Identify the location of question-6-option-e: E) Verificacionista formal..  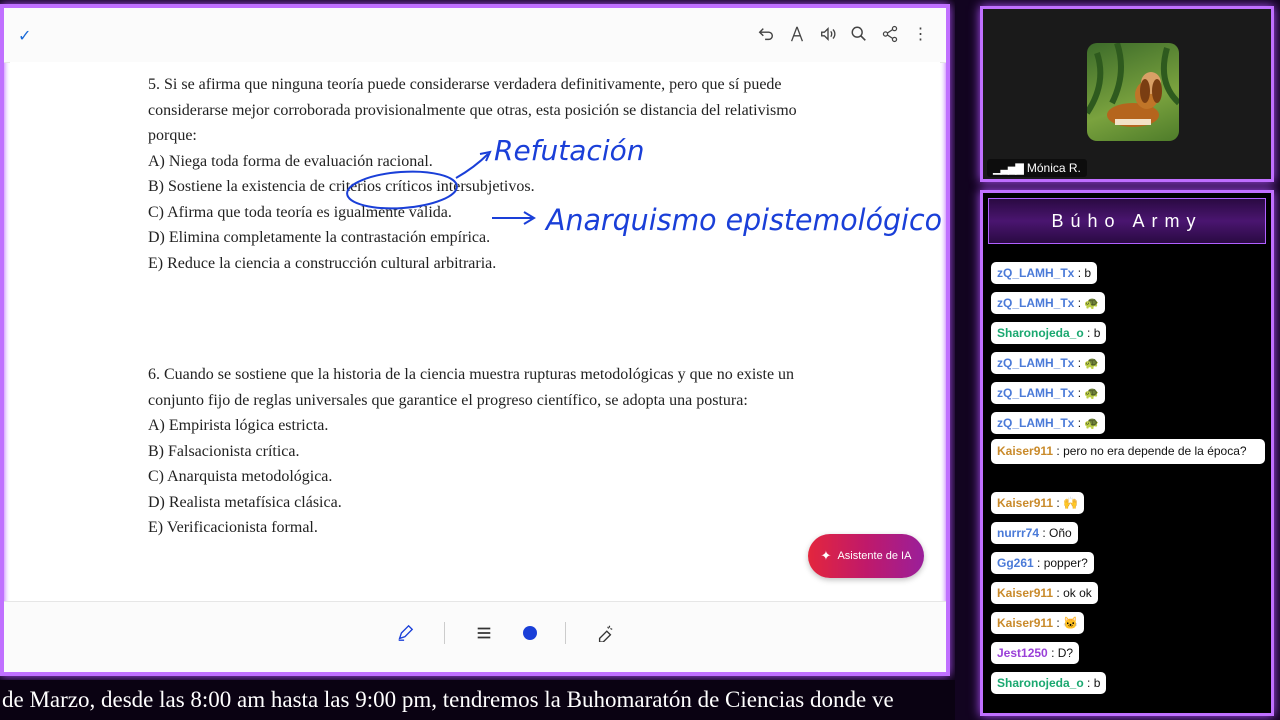
(233, 527).